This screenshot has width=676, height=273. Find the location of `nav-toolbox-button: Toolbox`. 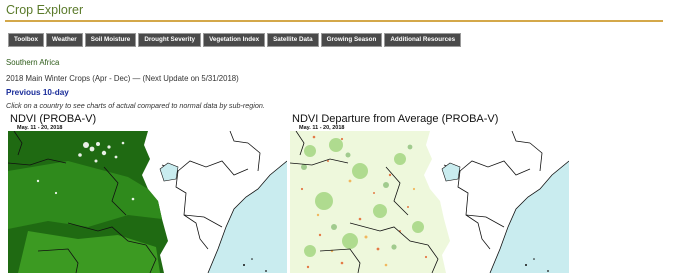

nav-toolbox-button: Toolbox is located at coordinates (26, 40).